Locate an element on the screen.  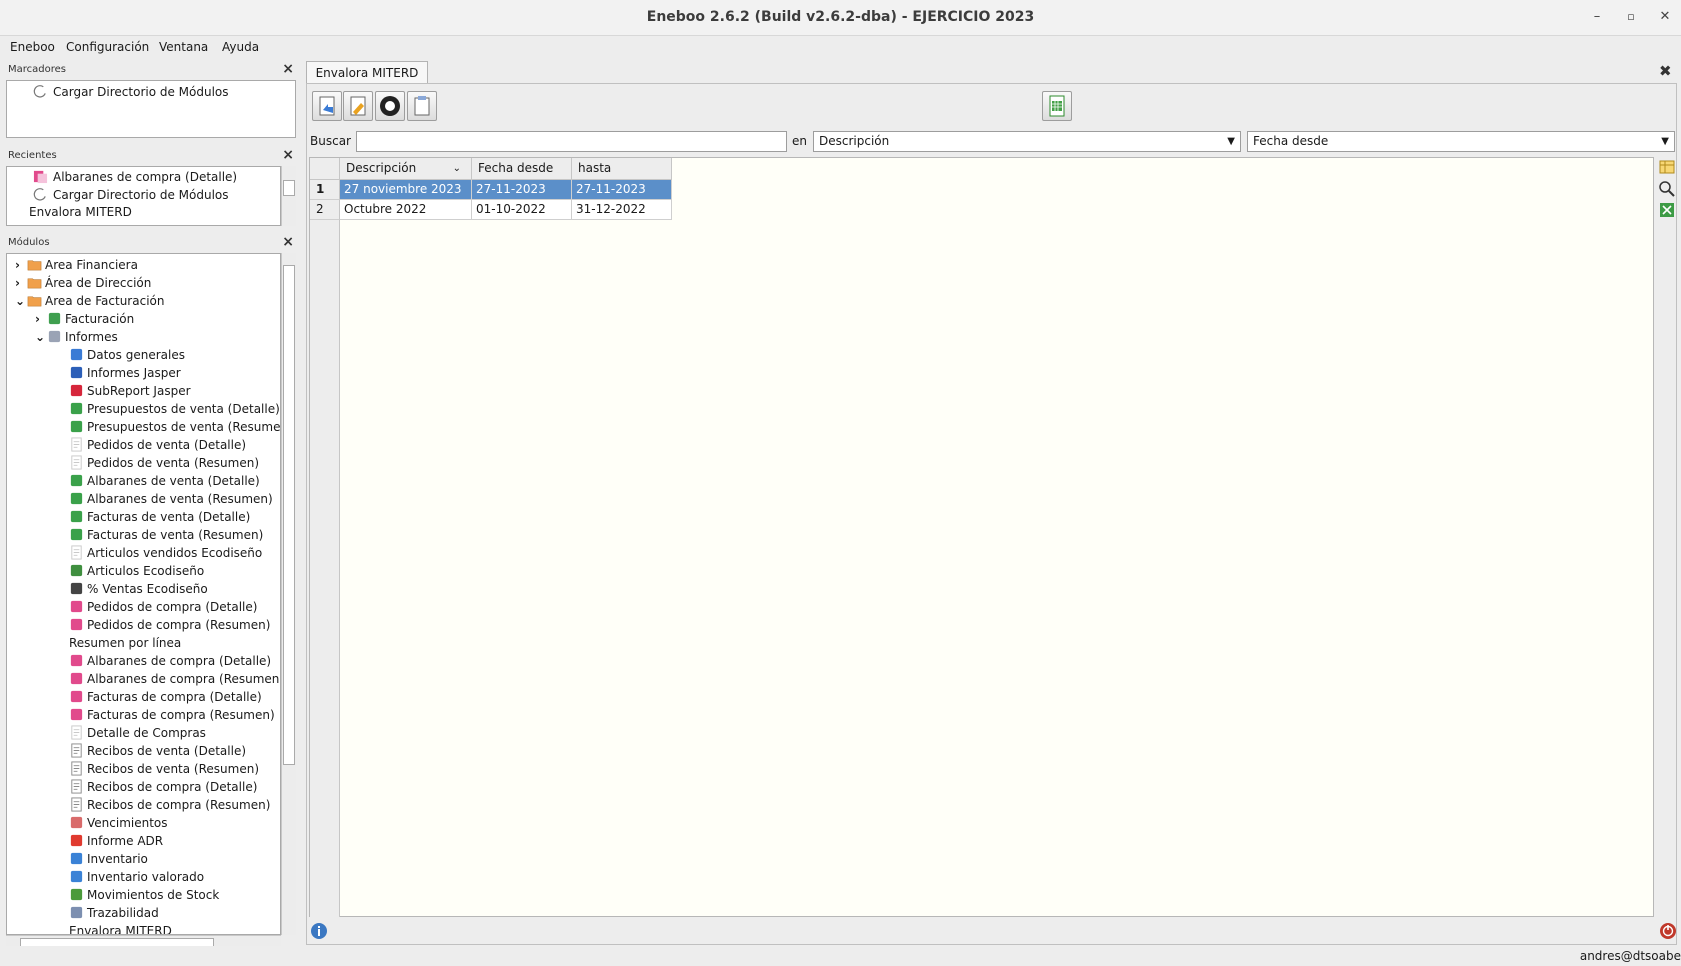
edit-button is located at coordinates (358, 106).